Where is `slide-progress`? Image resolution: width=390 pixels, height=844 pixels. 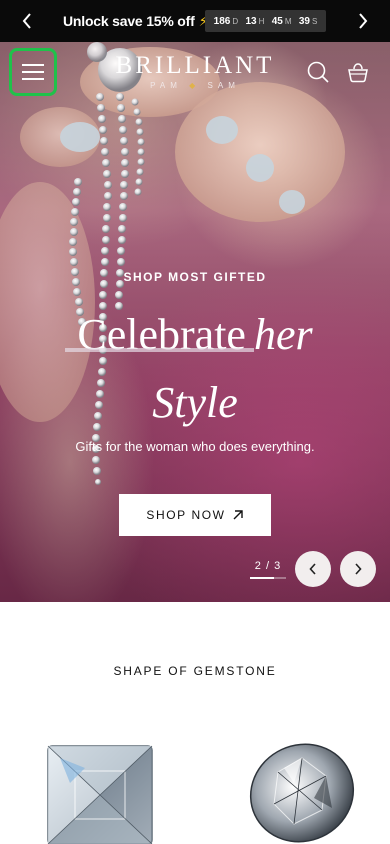 slide-progress is located at coordinates (268, 578).